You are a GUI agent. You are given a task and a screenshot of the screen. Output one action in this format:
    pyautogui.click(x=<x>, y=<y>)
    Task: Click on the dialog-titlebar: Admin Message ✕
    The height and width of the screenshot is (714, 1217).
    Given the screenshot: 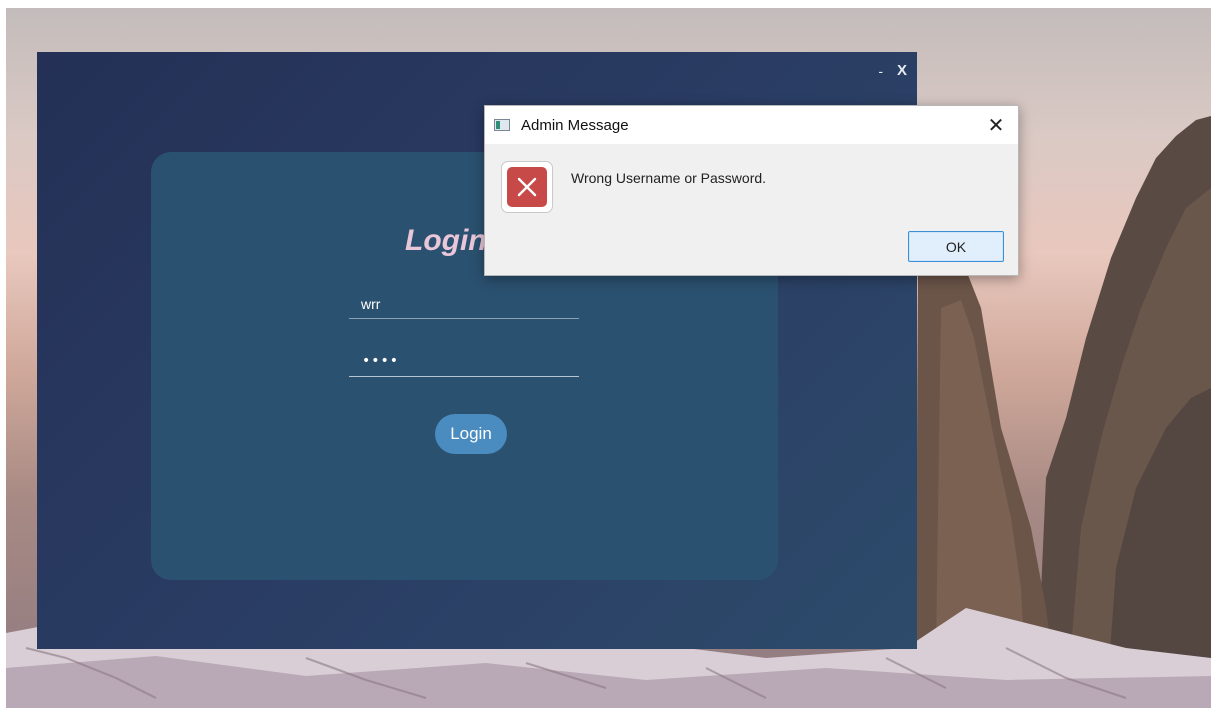 What is the action you would take?
    pyautogui.click(x=751, y=125)
    